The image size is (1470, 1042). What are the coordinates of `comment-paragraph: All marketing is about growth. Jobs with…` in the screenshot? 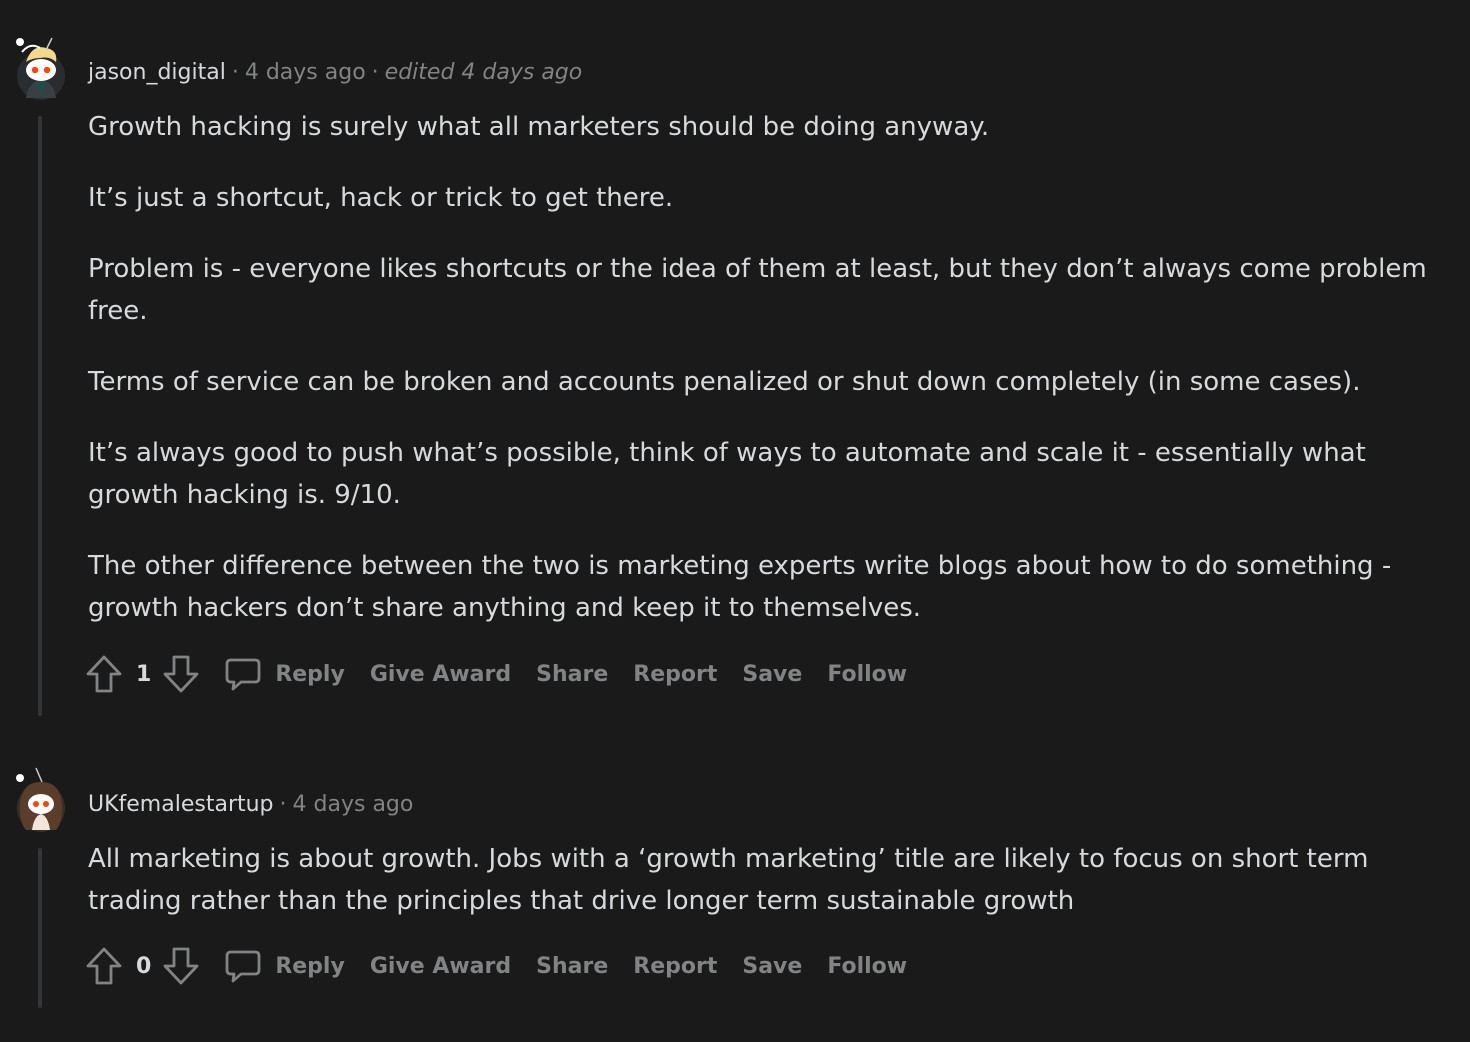 It's located at (728, 880).